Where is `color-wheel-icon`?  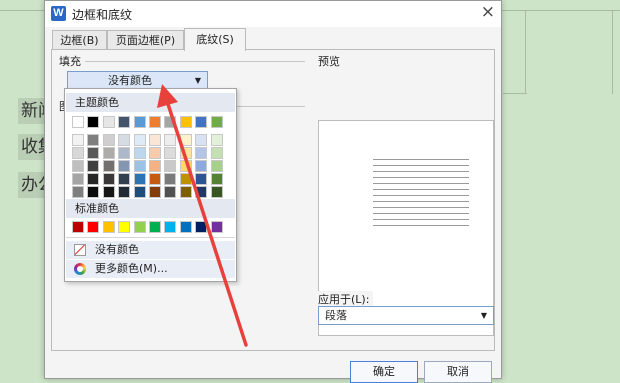 color-wheel-icon is located at coordinates (80, 269).